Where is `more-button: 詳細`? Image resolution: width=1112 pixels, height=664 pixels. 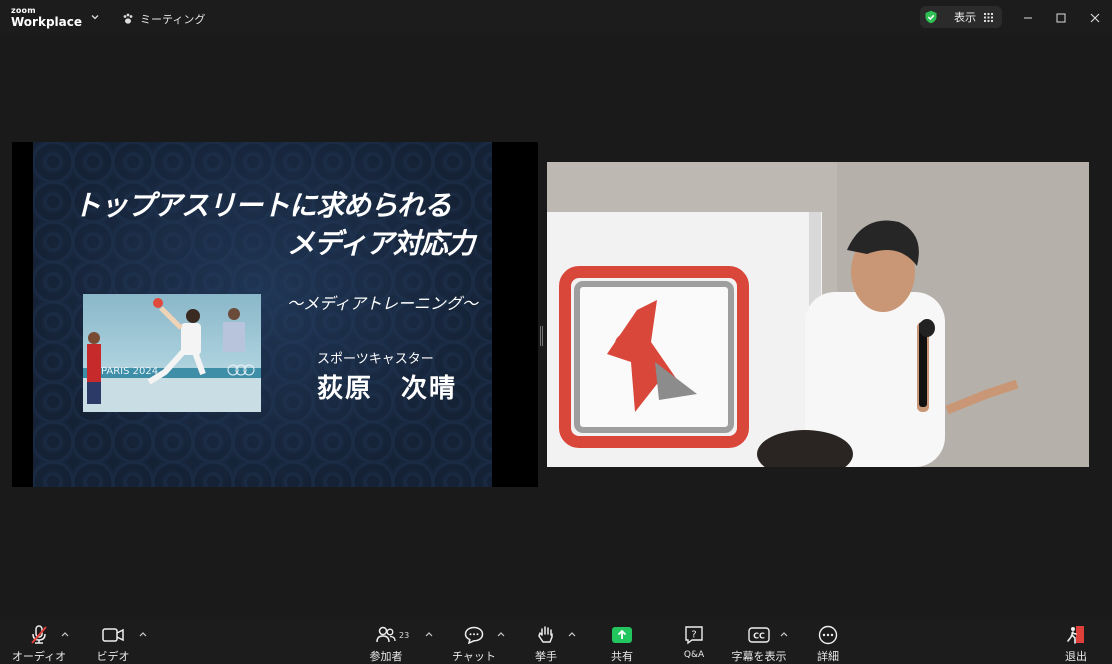
more-button: 詳細 is located at coordinates (828, 644).